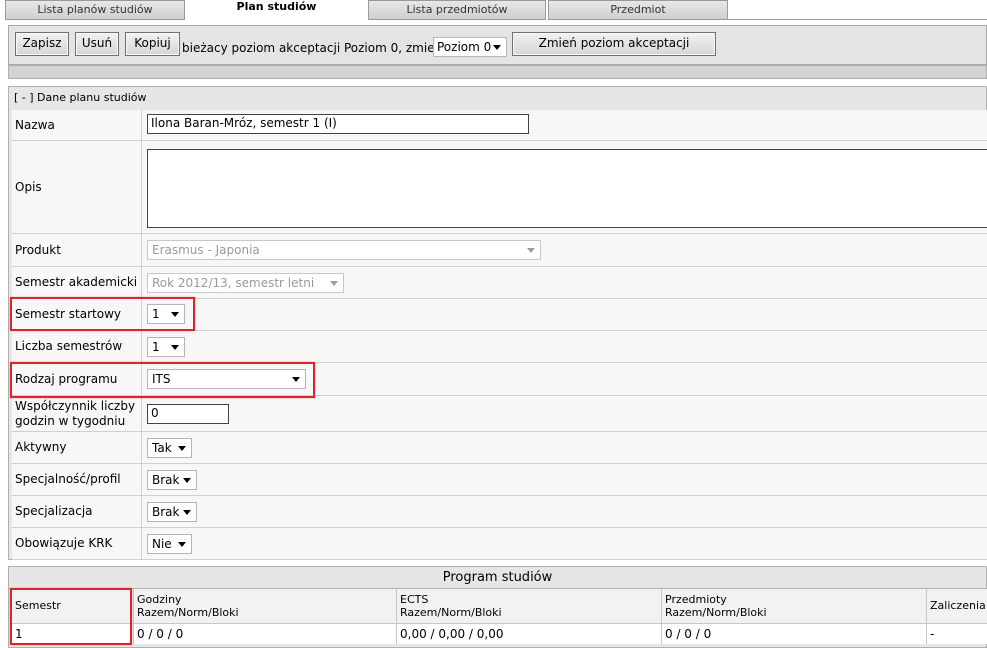 This screenshot has height=648, width=987. I want to click on product-label: Produkt, so click(77, 250).